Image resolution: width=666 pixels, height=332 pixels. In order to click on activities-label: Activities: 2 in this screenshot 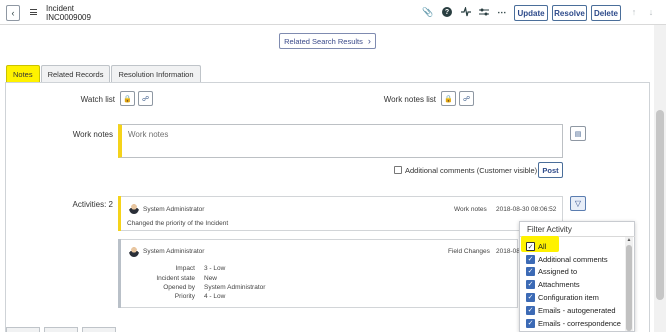, I will do `click(92, 204)`.